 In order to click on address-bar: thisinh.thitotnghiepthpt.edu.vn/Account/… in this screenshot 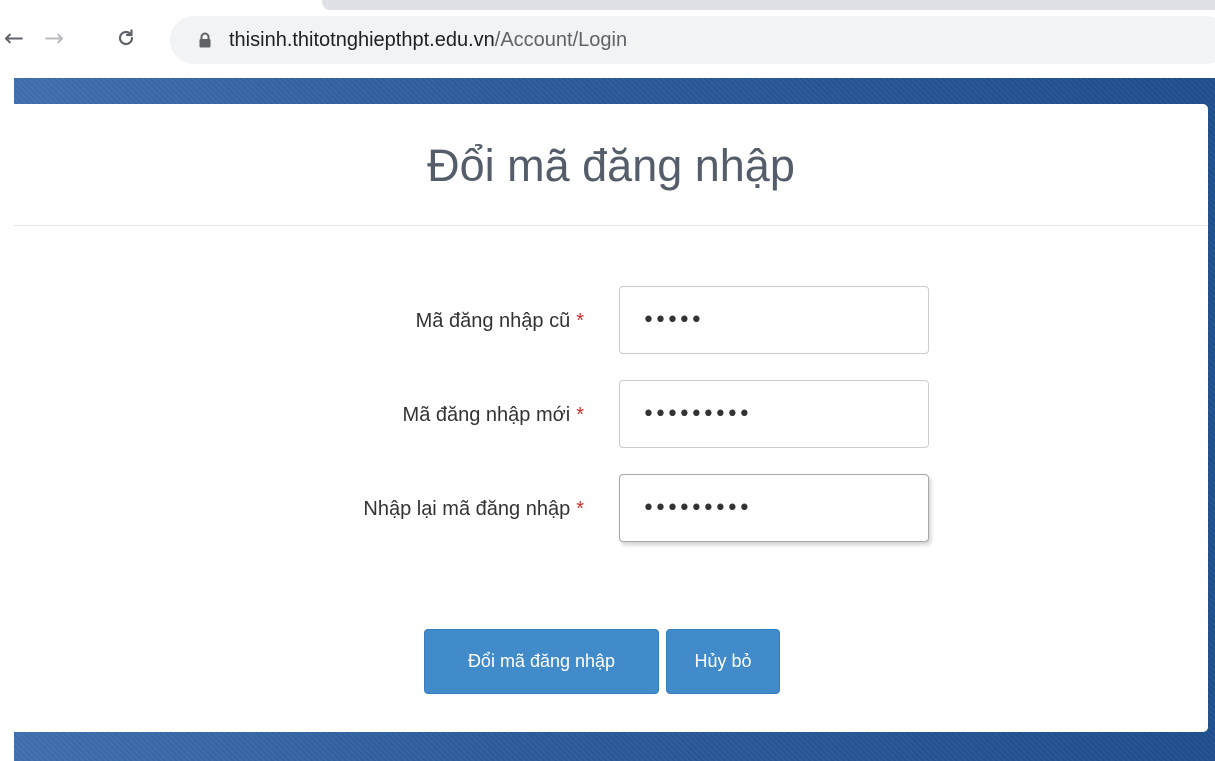, I will do `click(692, 40)`.